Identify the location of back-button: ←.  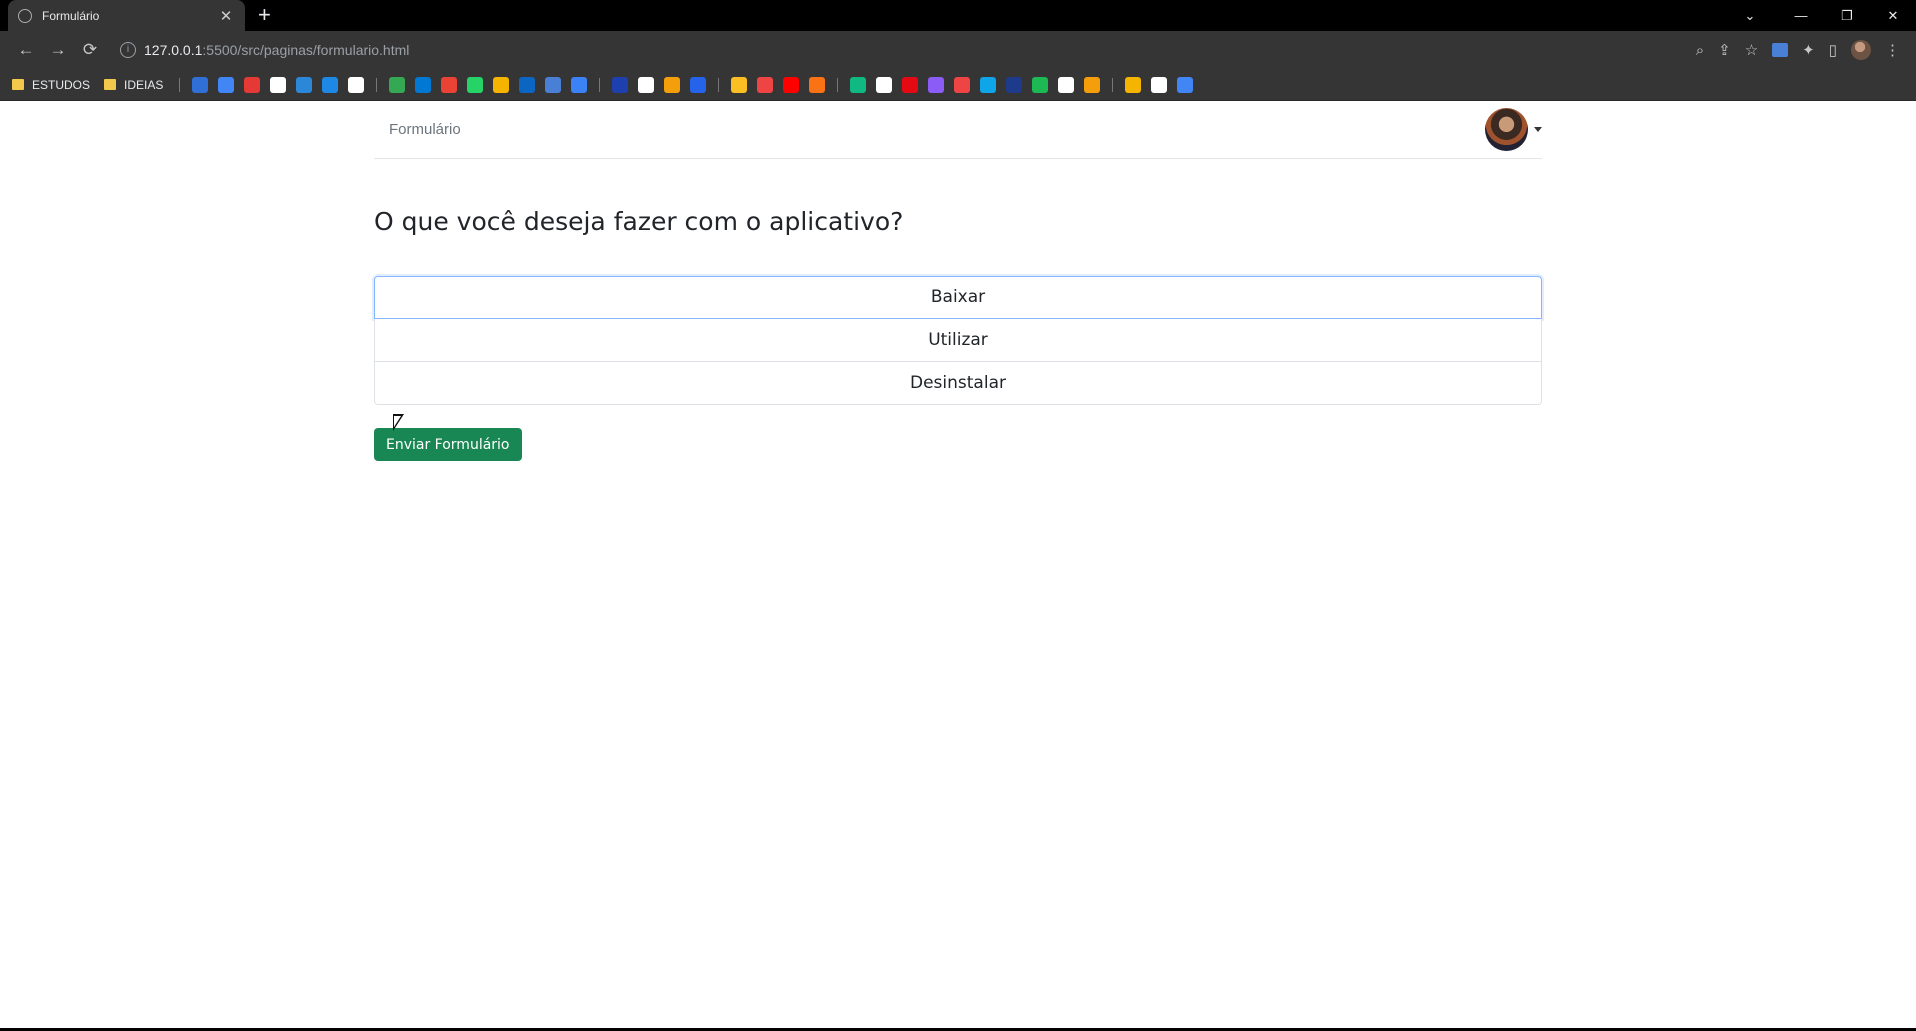
(26, 50).